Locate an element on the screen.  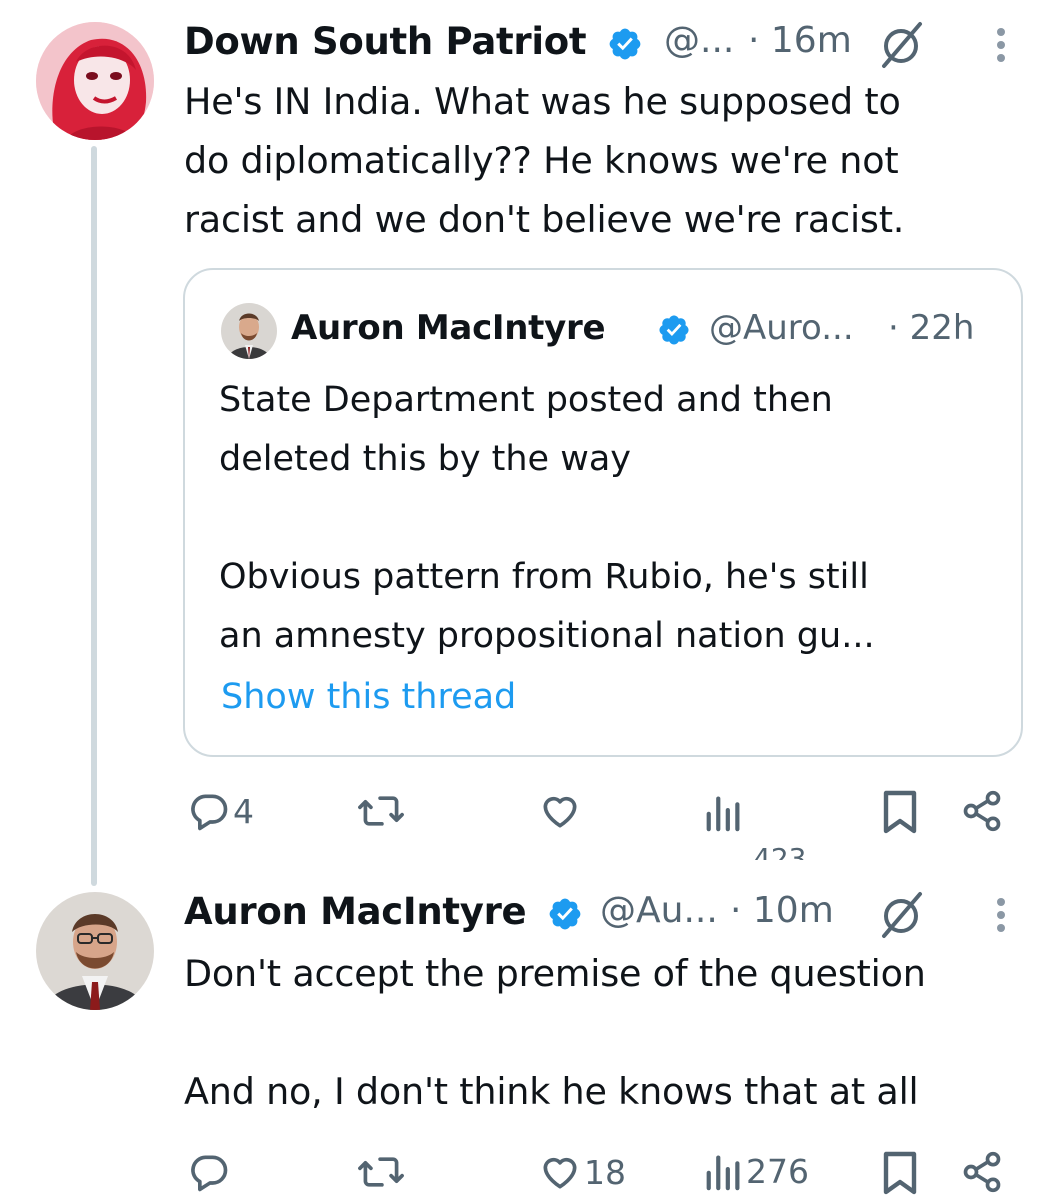
tweet-text-line: He's IN India. What was he supposed to is located at coordinates (542, 101).